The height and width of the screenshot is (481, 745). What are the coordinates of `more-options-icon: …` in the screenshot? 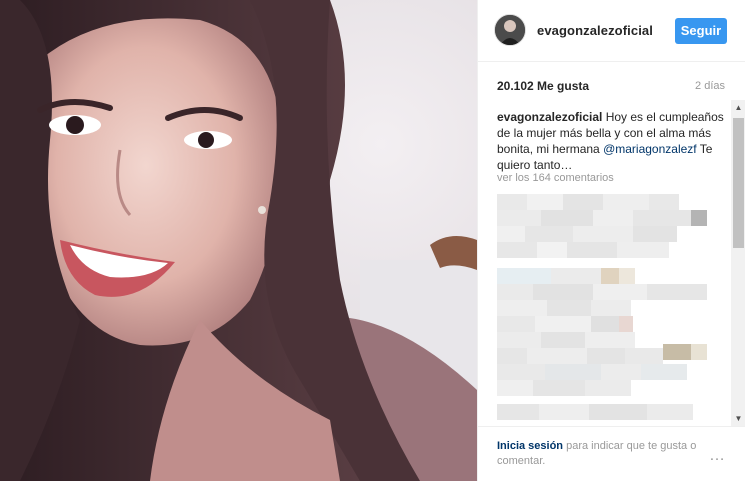 It's located at (717, 456).